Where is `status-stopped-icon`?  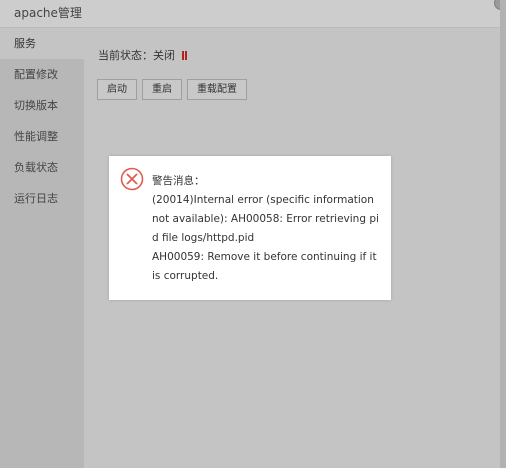 status-stopped-icon is located at coordinates (184, 55).